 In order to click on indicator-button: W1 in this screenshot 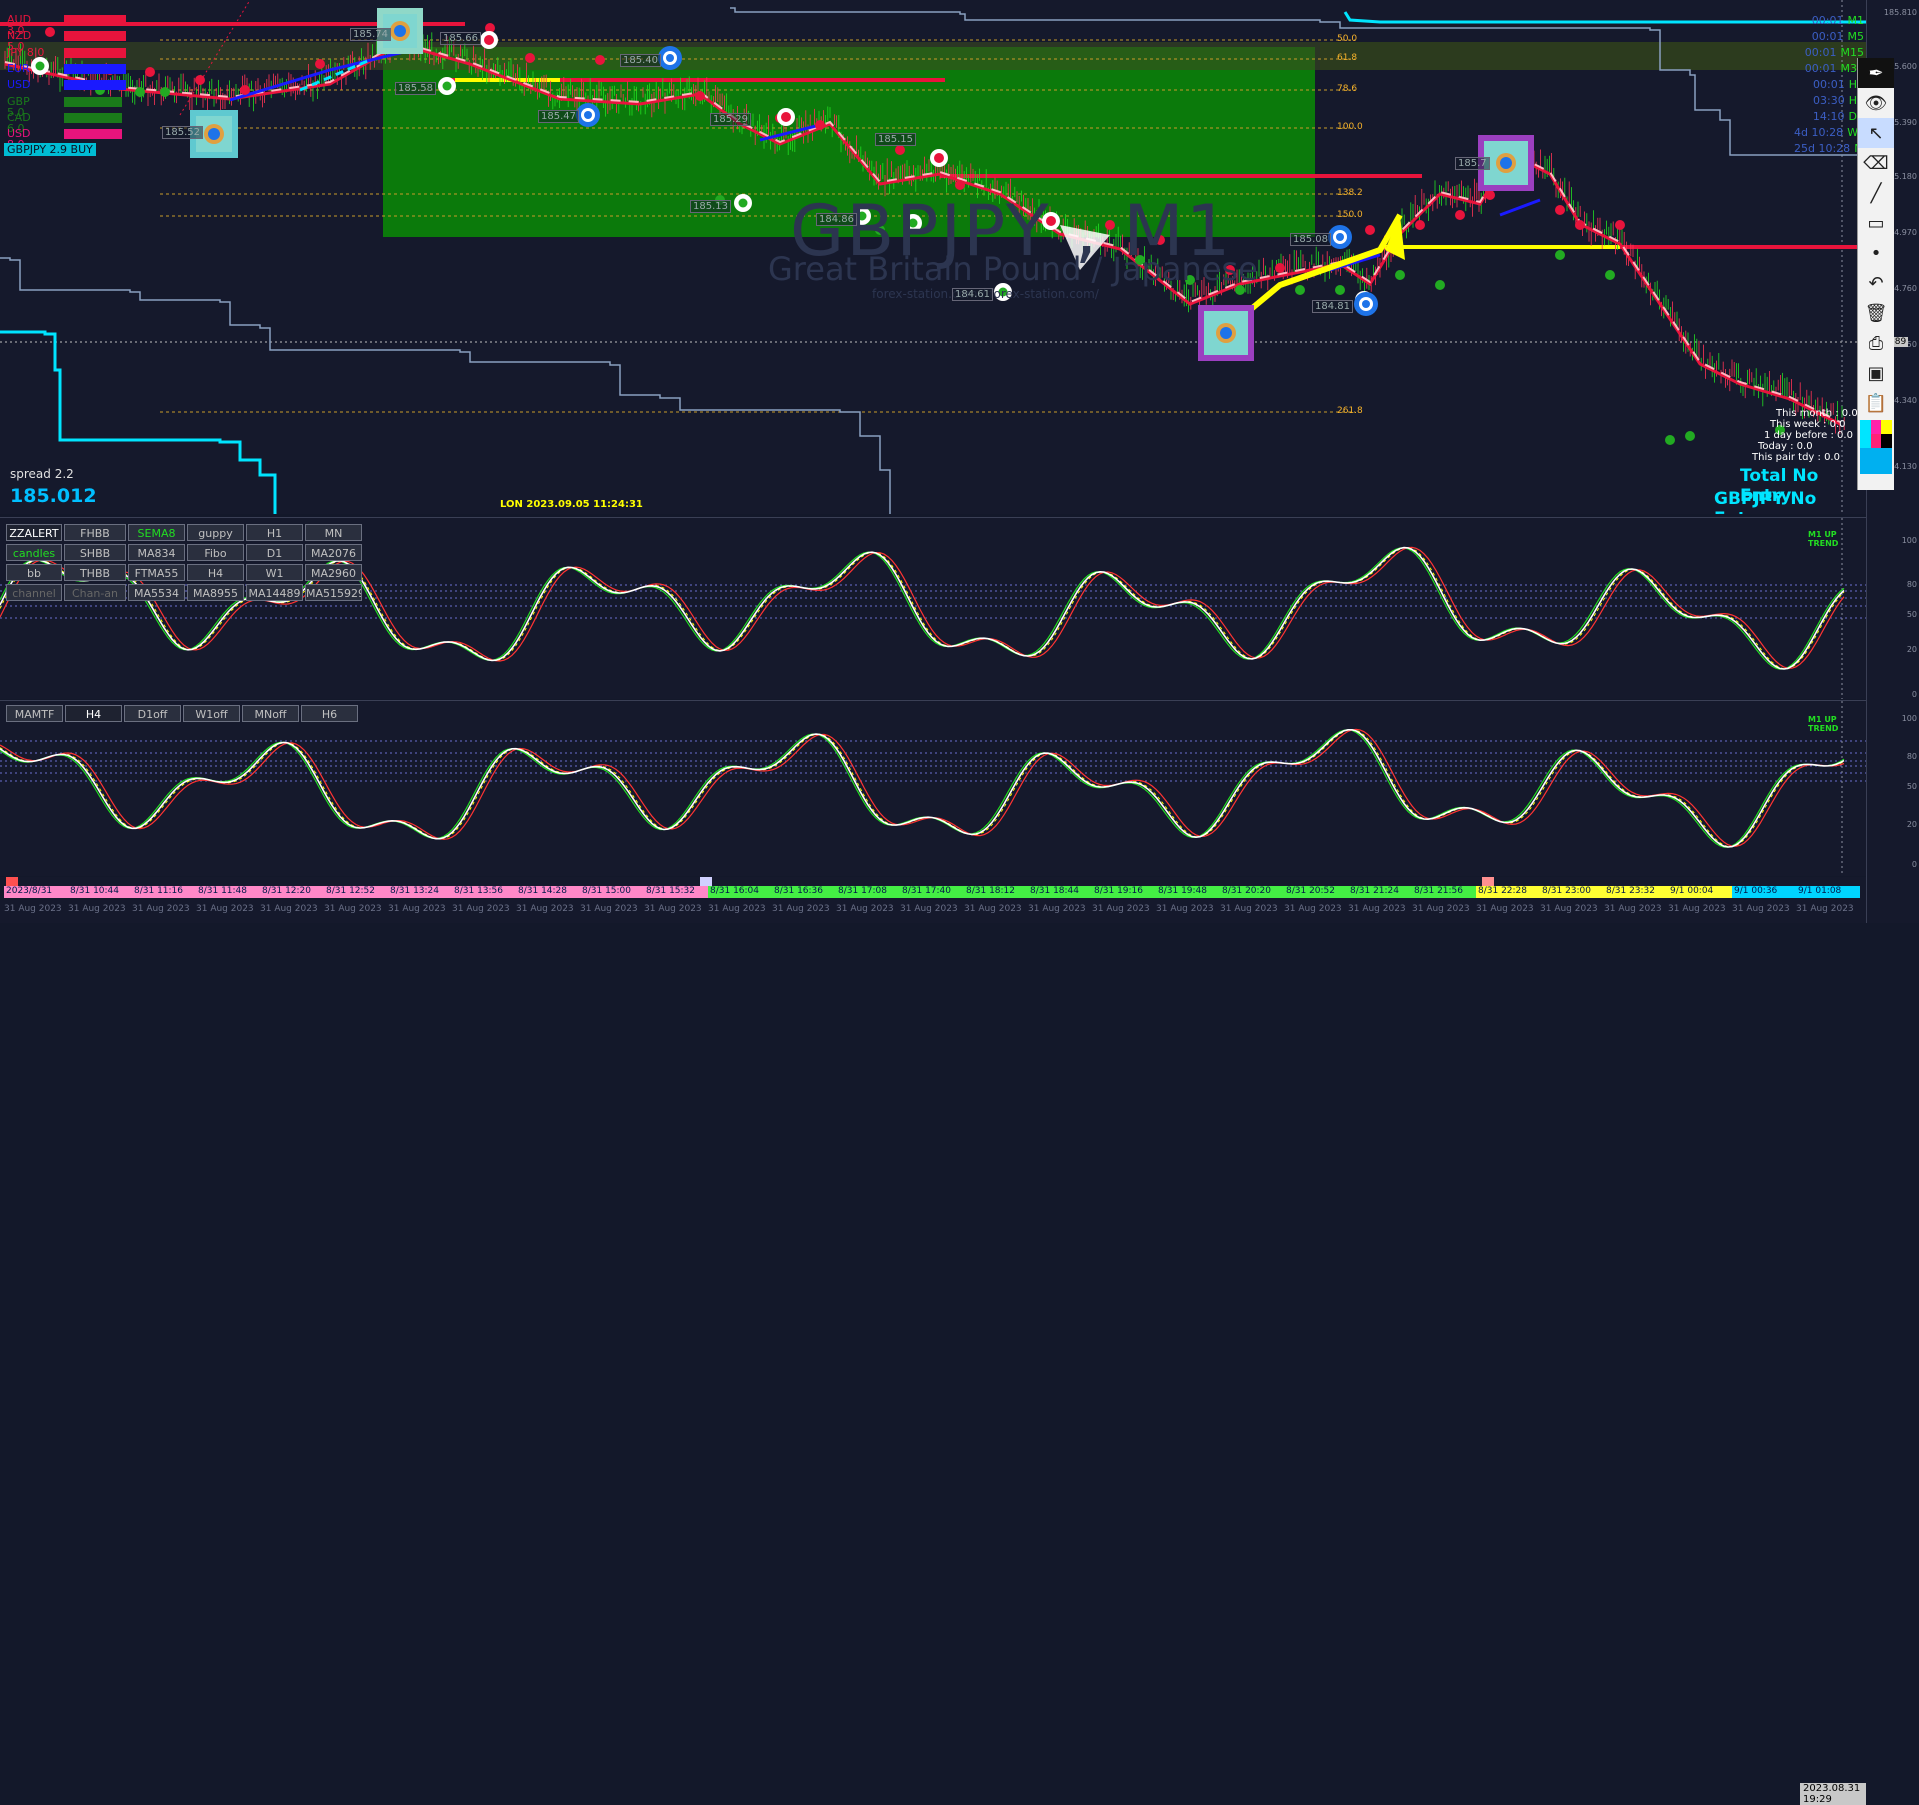, I will do `click(274, 572)`.